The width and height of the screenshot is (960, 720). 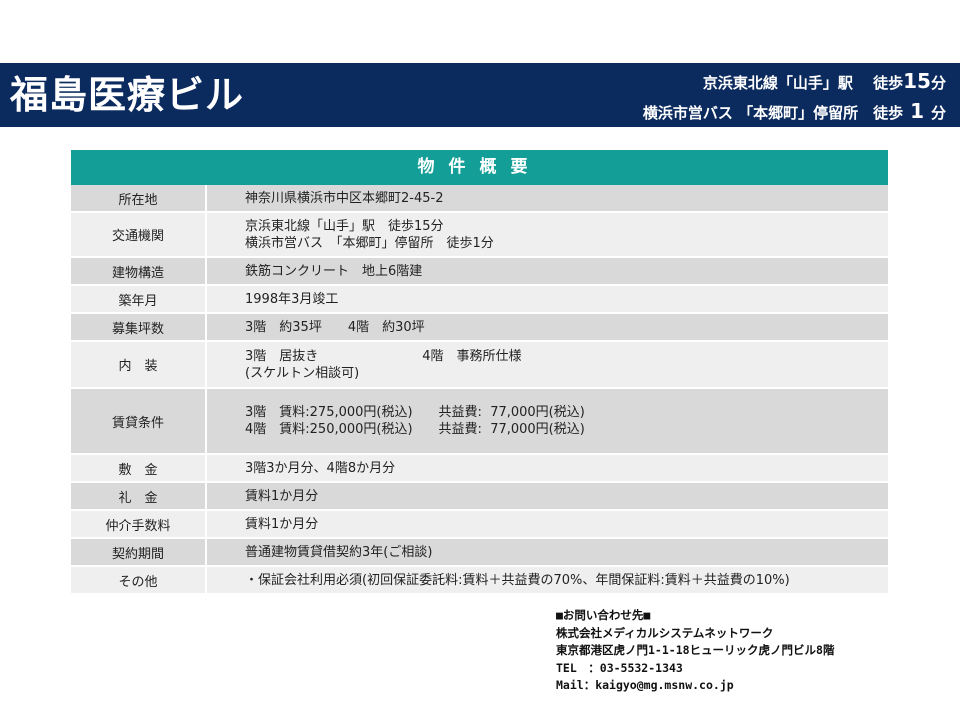 I want to click on table-row: 築年月 1998年3月竣工, so click(x=479, y=300).